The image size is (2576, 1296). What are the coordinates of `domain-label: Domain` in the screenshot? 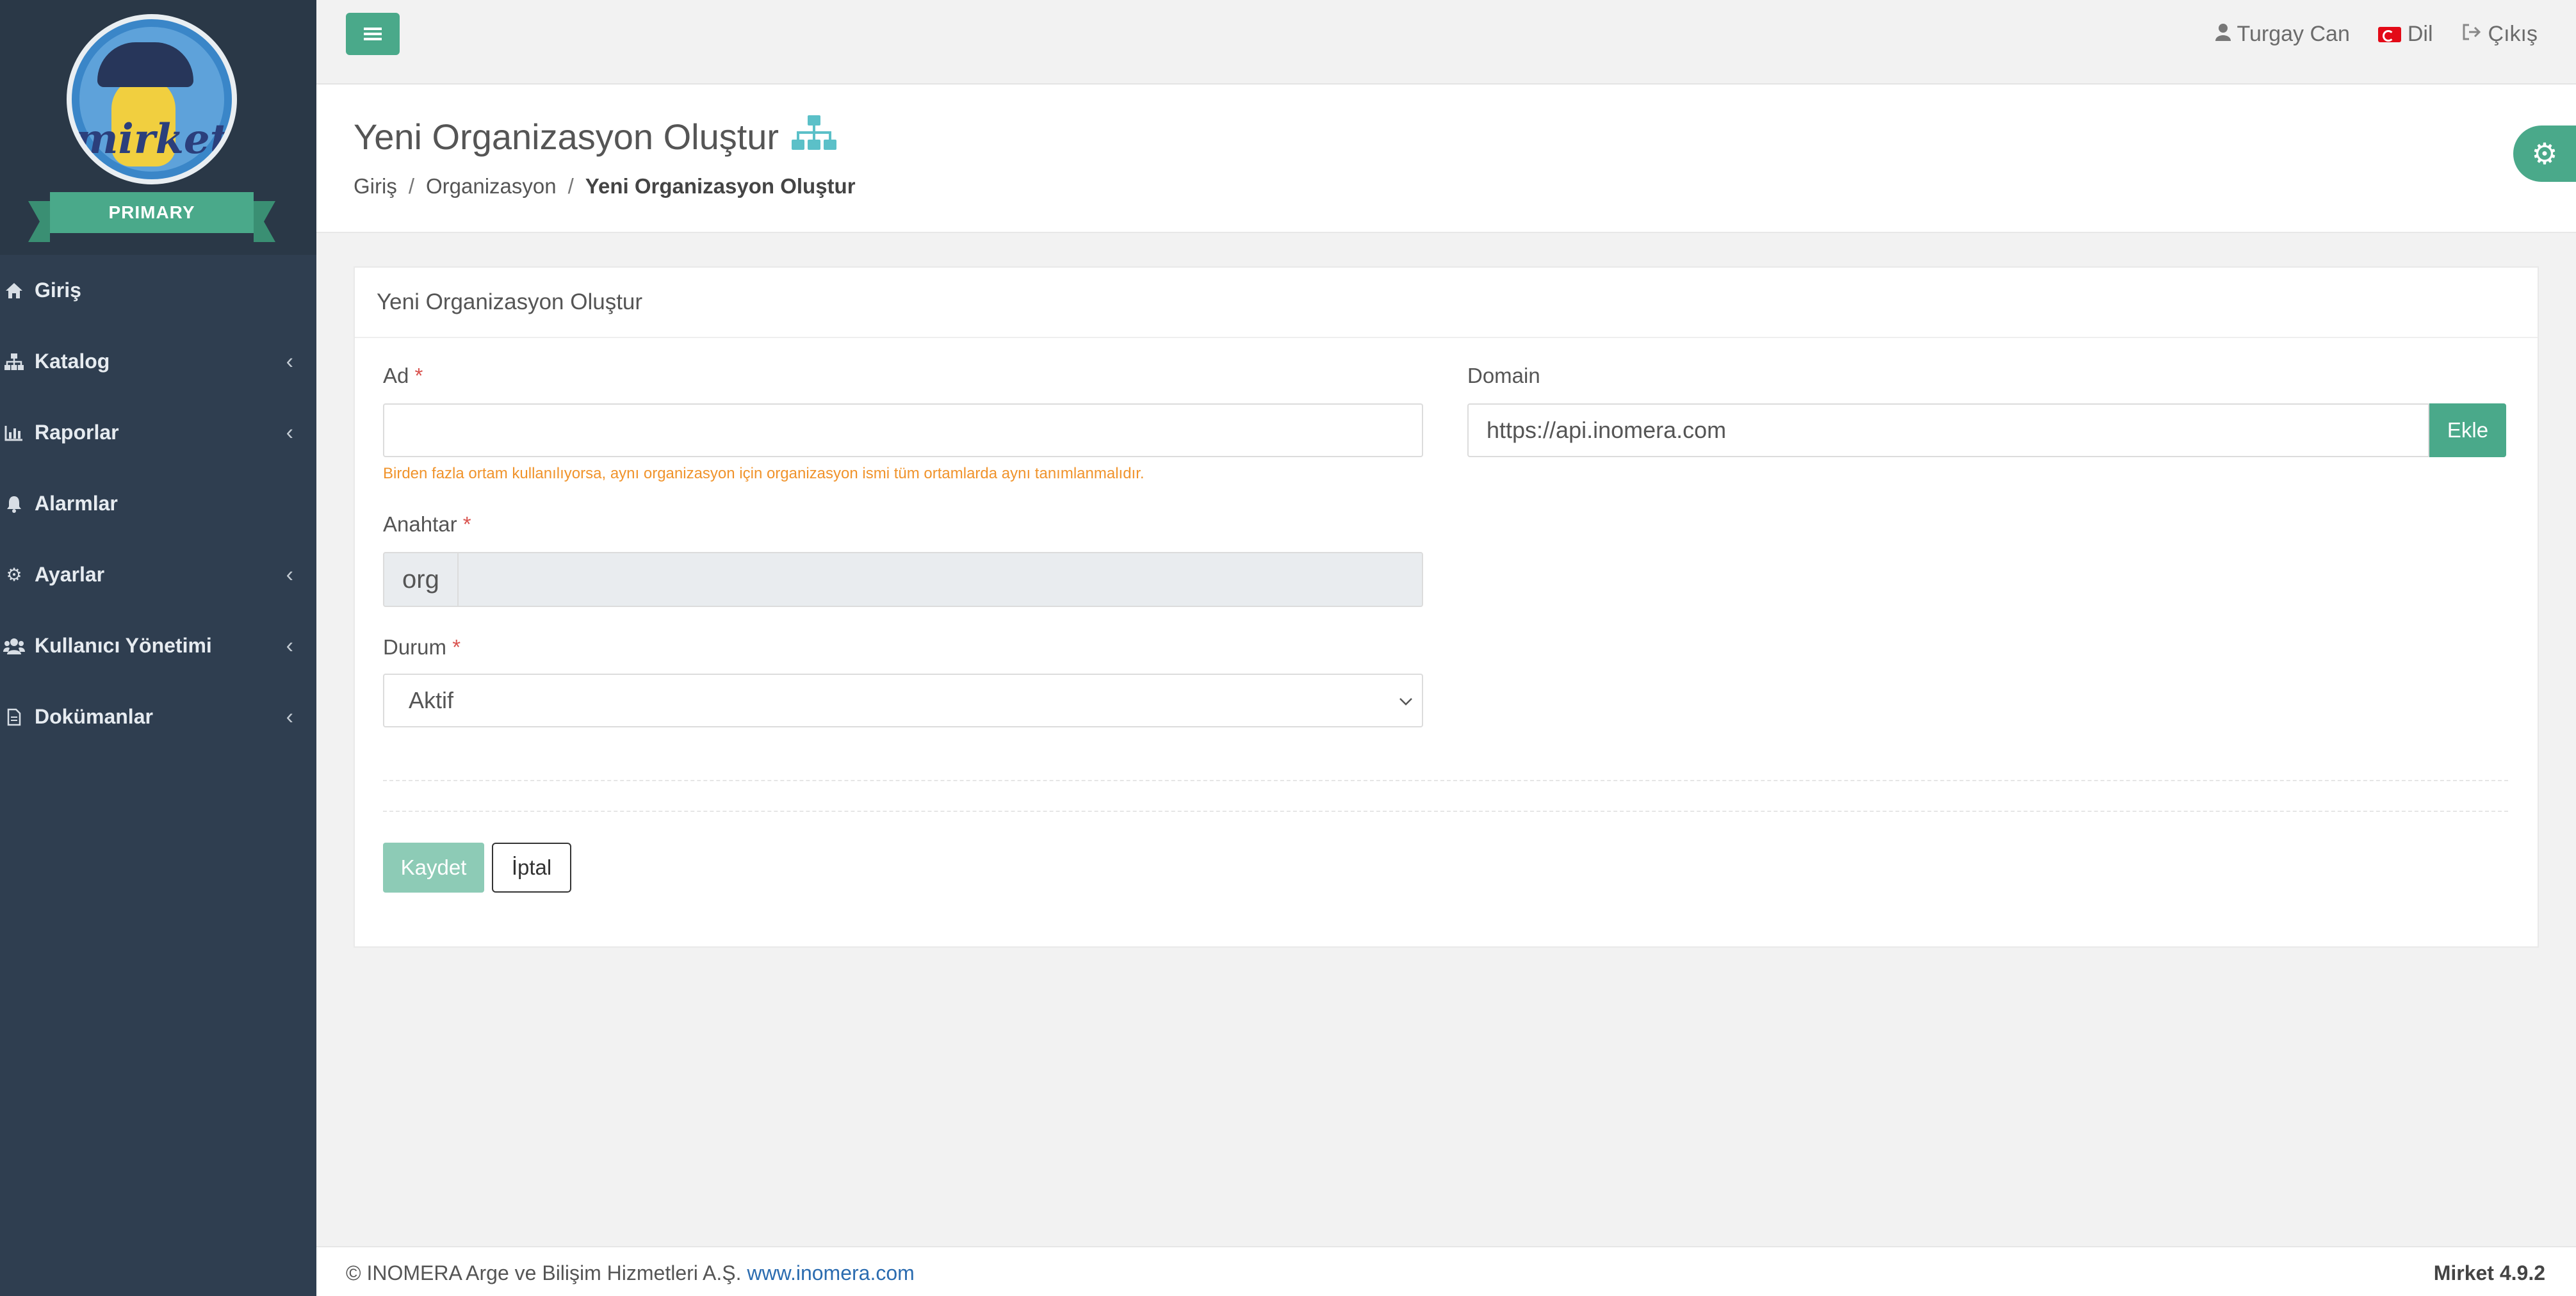 It's located at (1503, 375).